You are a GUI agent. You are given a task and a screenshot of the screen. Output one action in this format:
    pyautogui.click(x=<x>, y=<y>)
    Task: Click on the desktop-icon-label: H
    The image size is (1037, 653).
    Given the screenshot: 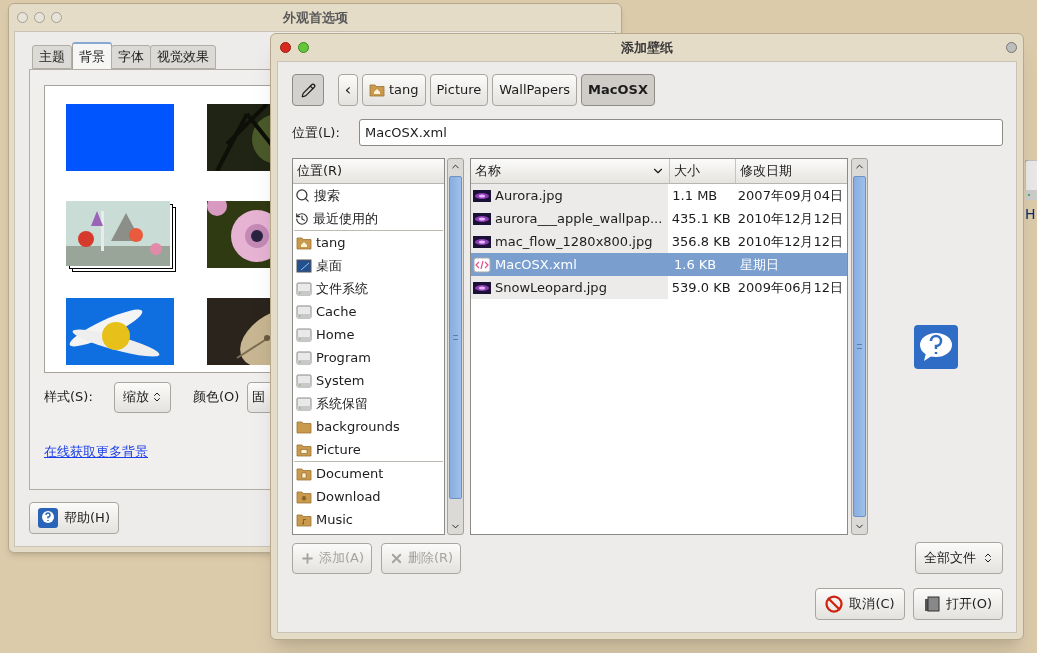 What is the action you would take?
    pyautogui.click(x=1031, y=214)
    